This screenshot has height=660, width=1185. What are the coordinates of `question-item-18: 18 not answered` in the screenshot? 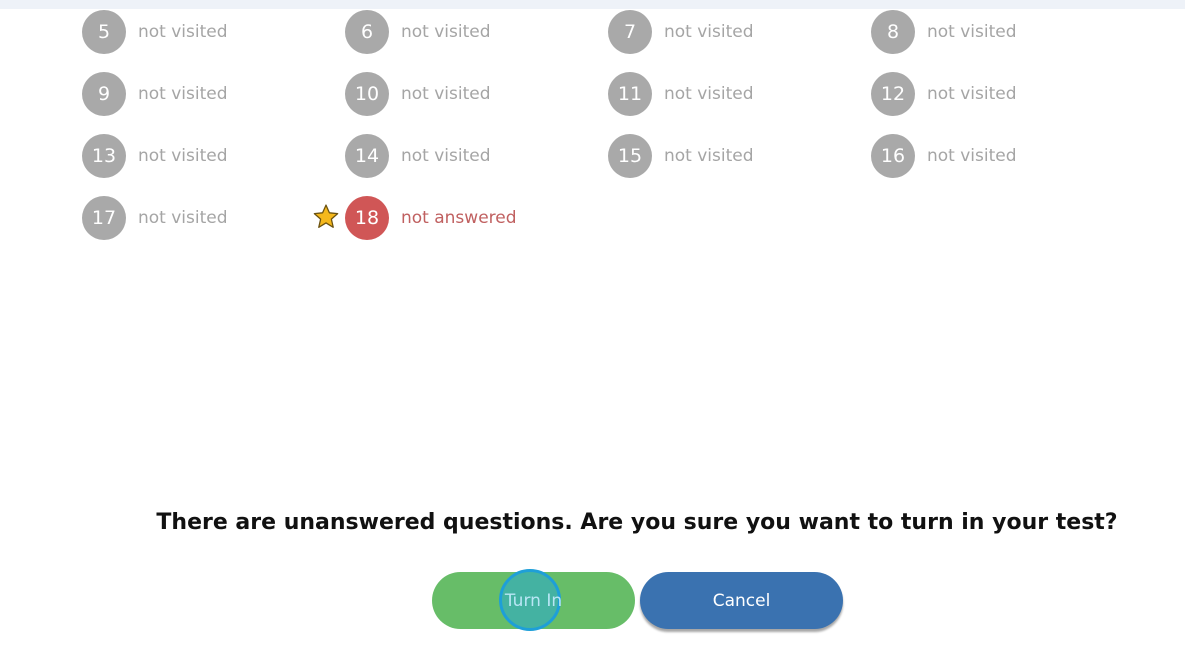 It's located at (415, 218).